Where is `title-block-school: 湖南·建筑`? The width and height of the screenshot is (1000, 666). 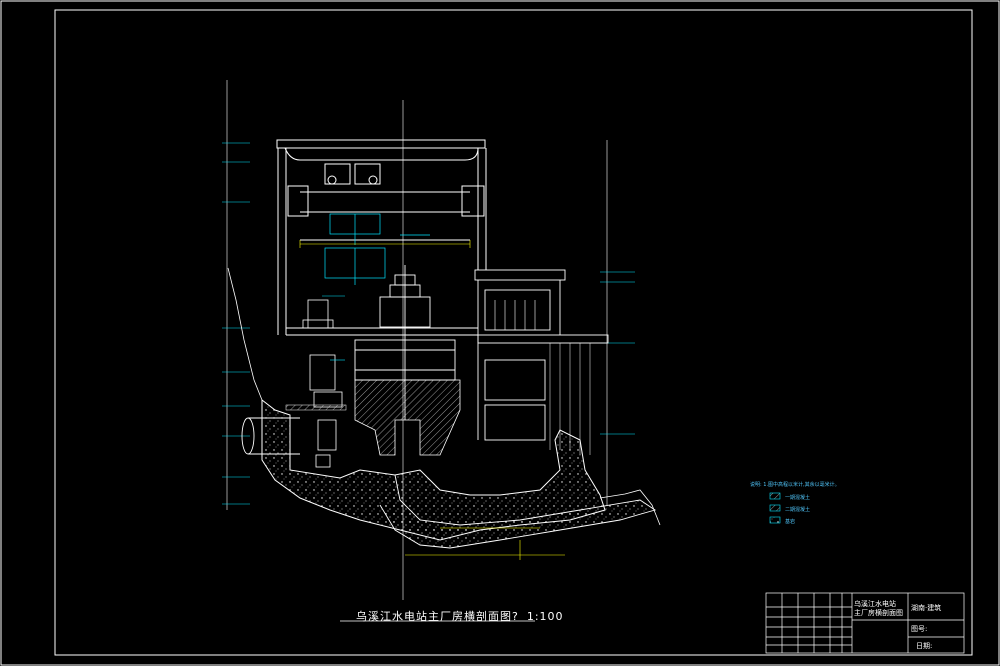 title-block-school: 湖南·建筑 is located at coordinates (926, 608).